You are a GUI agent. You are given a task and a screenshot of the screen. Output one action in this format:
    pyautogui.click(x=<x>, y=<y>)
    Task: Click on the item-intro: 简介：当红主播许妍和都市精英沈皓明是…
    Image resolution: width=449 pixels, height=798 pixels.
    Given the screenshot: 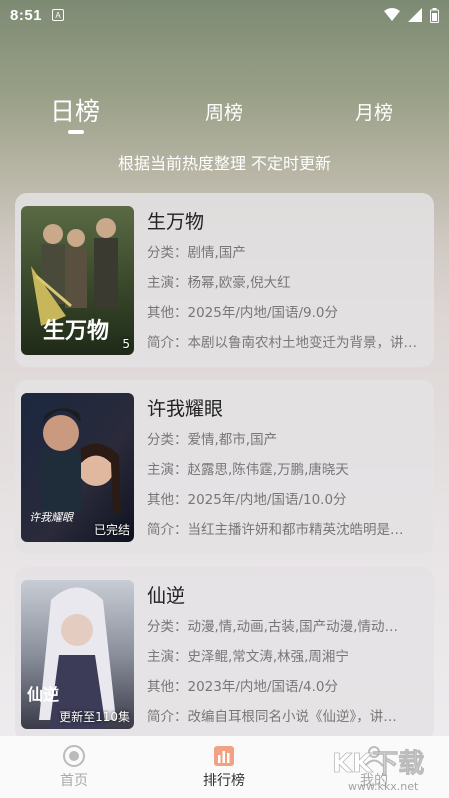 What is the action you would take?
    pyautogui.click(x=275, y=530)
    